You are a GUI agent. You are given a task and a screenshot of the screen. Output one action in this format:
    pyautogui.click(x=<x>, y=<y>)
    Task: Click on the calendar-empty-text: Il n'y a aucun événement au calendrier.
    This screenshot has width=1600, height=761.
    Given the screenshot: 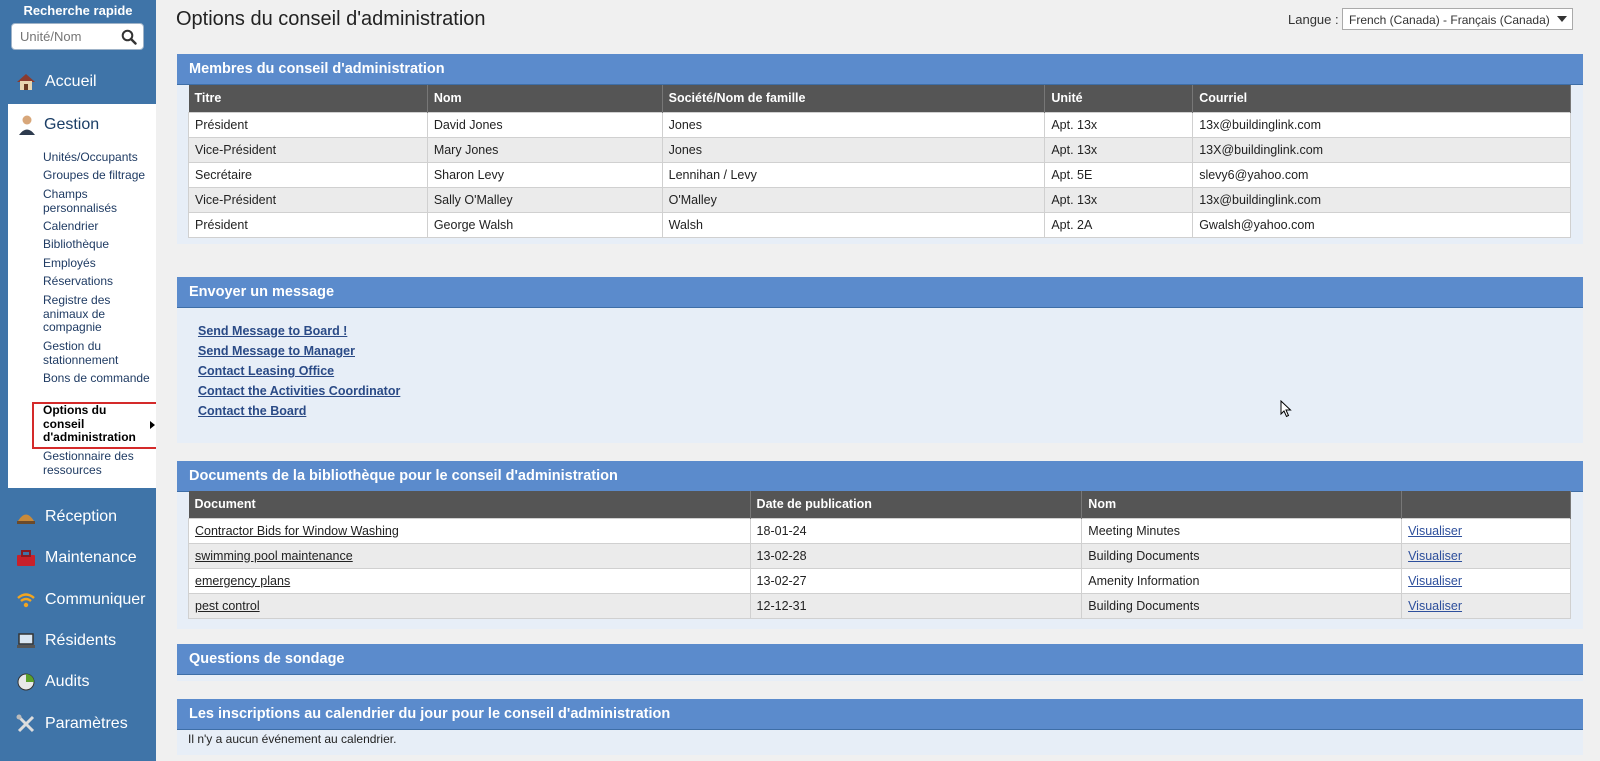 What is the action you would take?
    pyautogui.click(x=292, y=739)
    